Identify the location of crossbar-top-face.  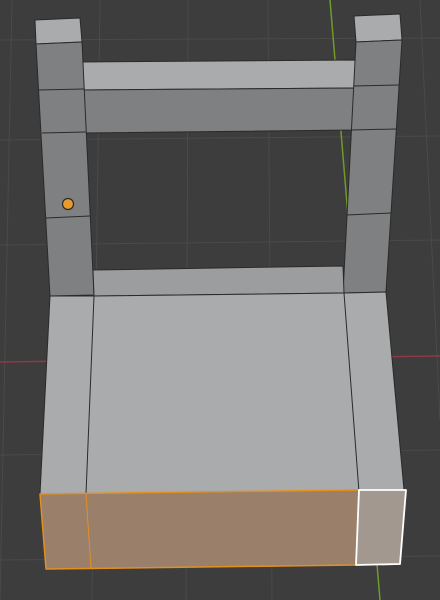
(218, 75).